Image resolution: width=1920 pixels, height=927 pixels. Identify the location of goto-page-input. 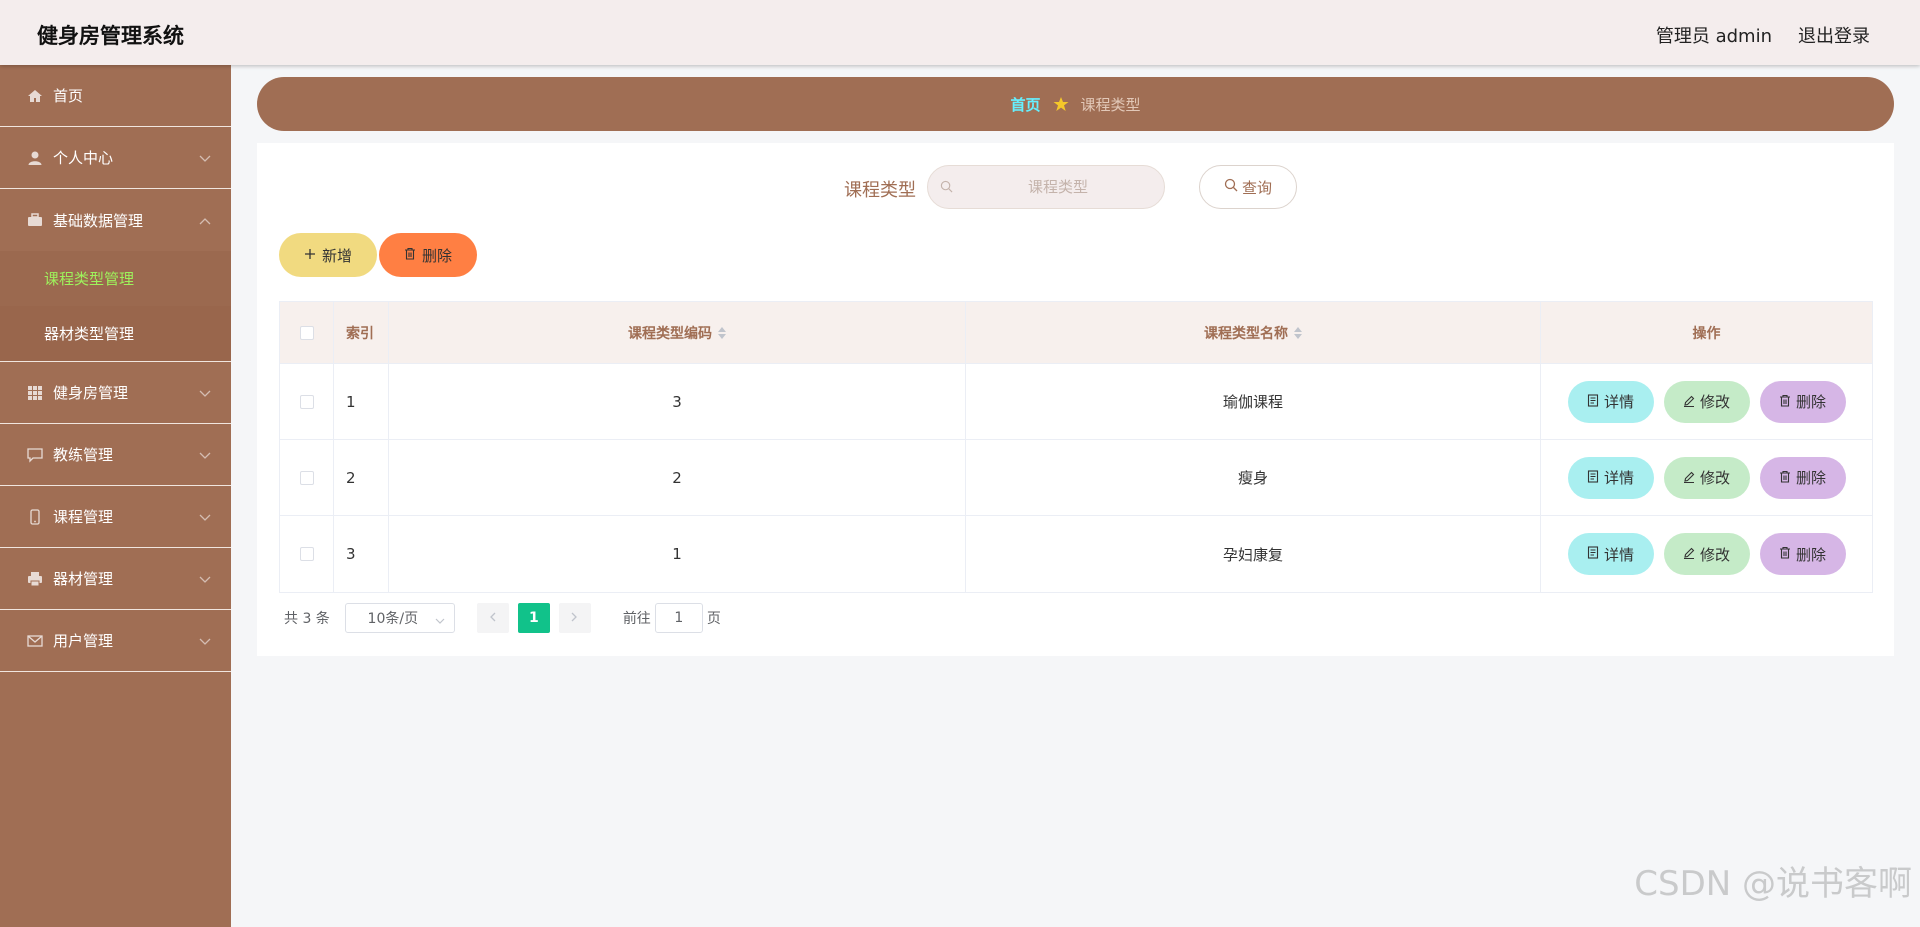
(678, 618).